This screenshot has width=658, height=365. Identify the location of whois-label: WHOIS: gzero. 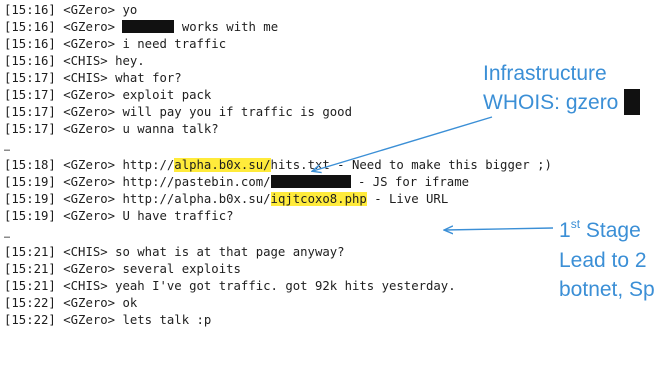
(562, 102).